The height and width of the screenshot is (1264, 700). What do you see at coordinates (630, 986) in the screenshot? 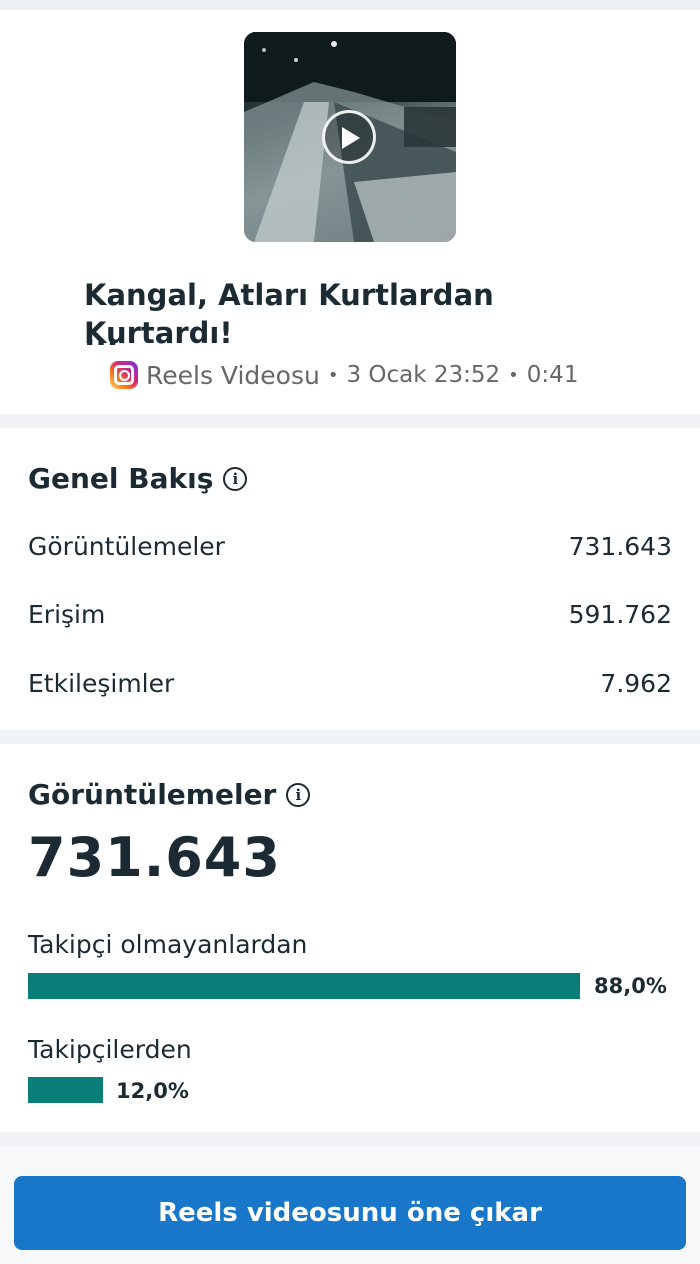
I see `bar-percent-non-followers: 88,0%` at bounding box center [630, 986].